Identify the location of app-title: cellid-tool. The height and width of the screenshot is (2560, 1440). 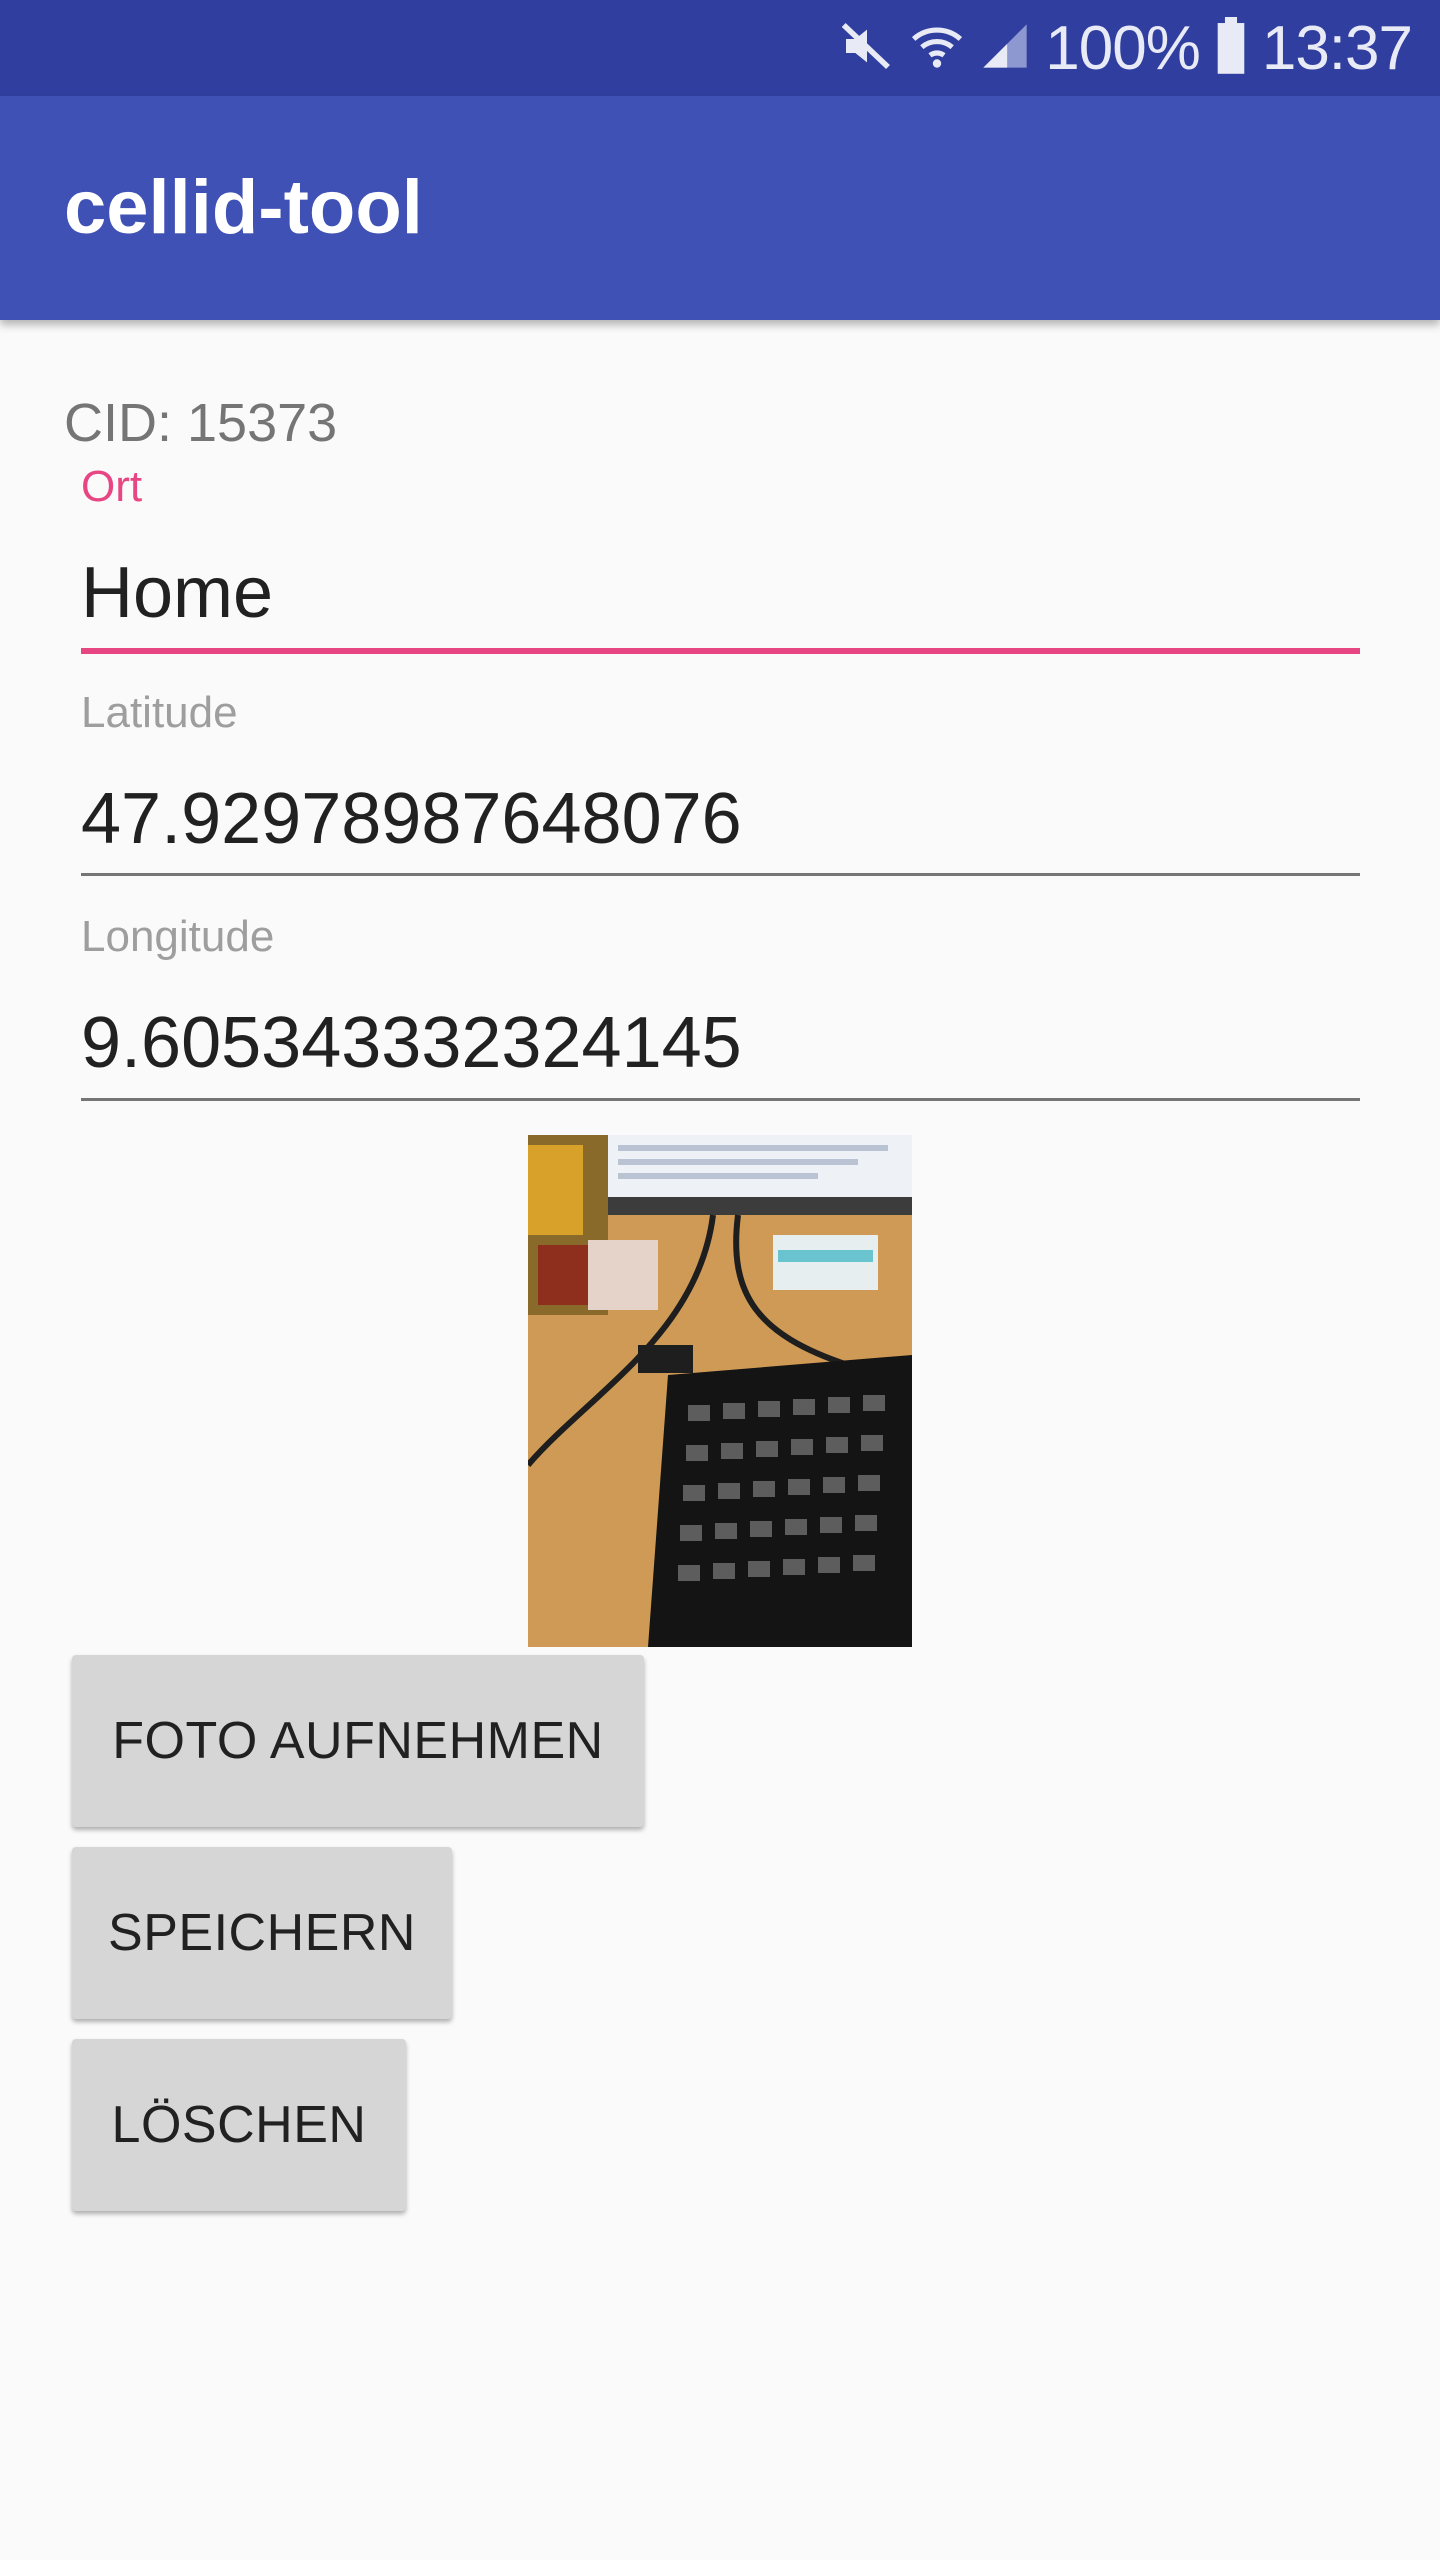
(243, 207).